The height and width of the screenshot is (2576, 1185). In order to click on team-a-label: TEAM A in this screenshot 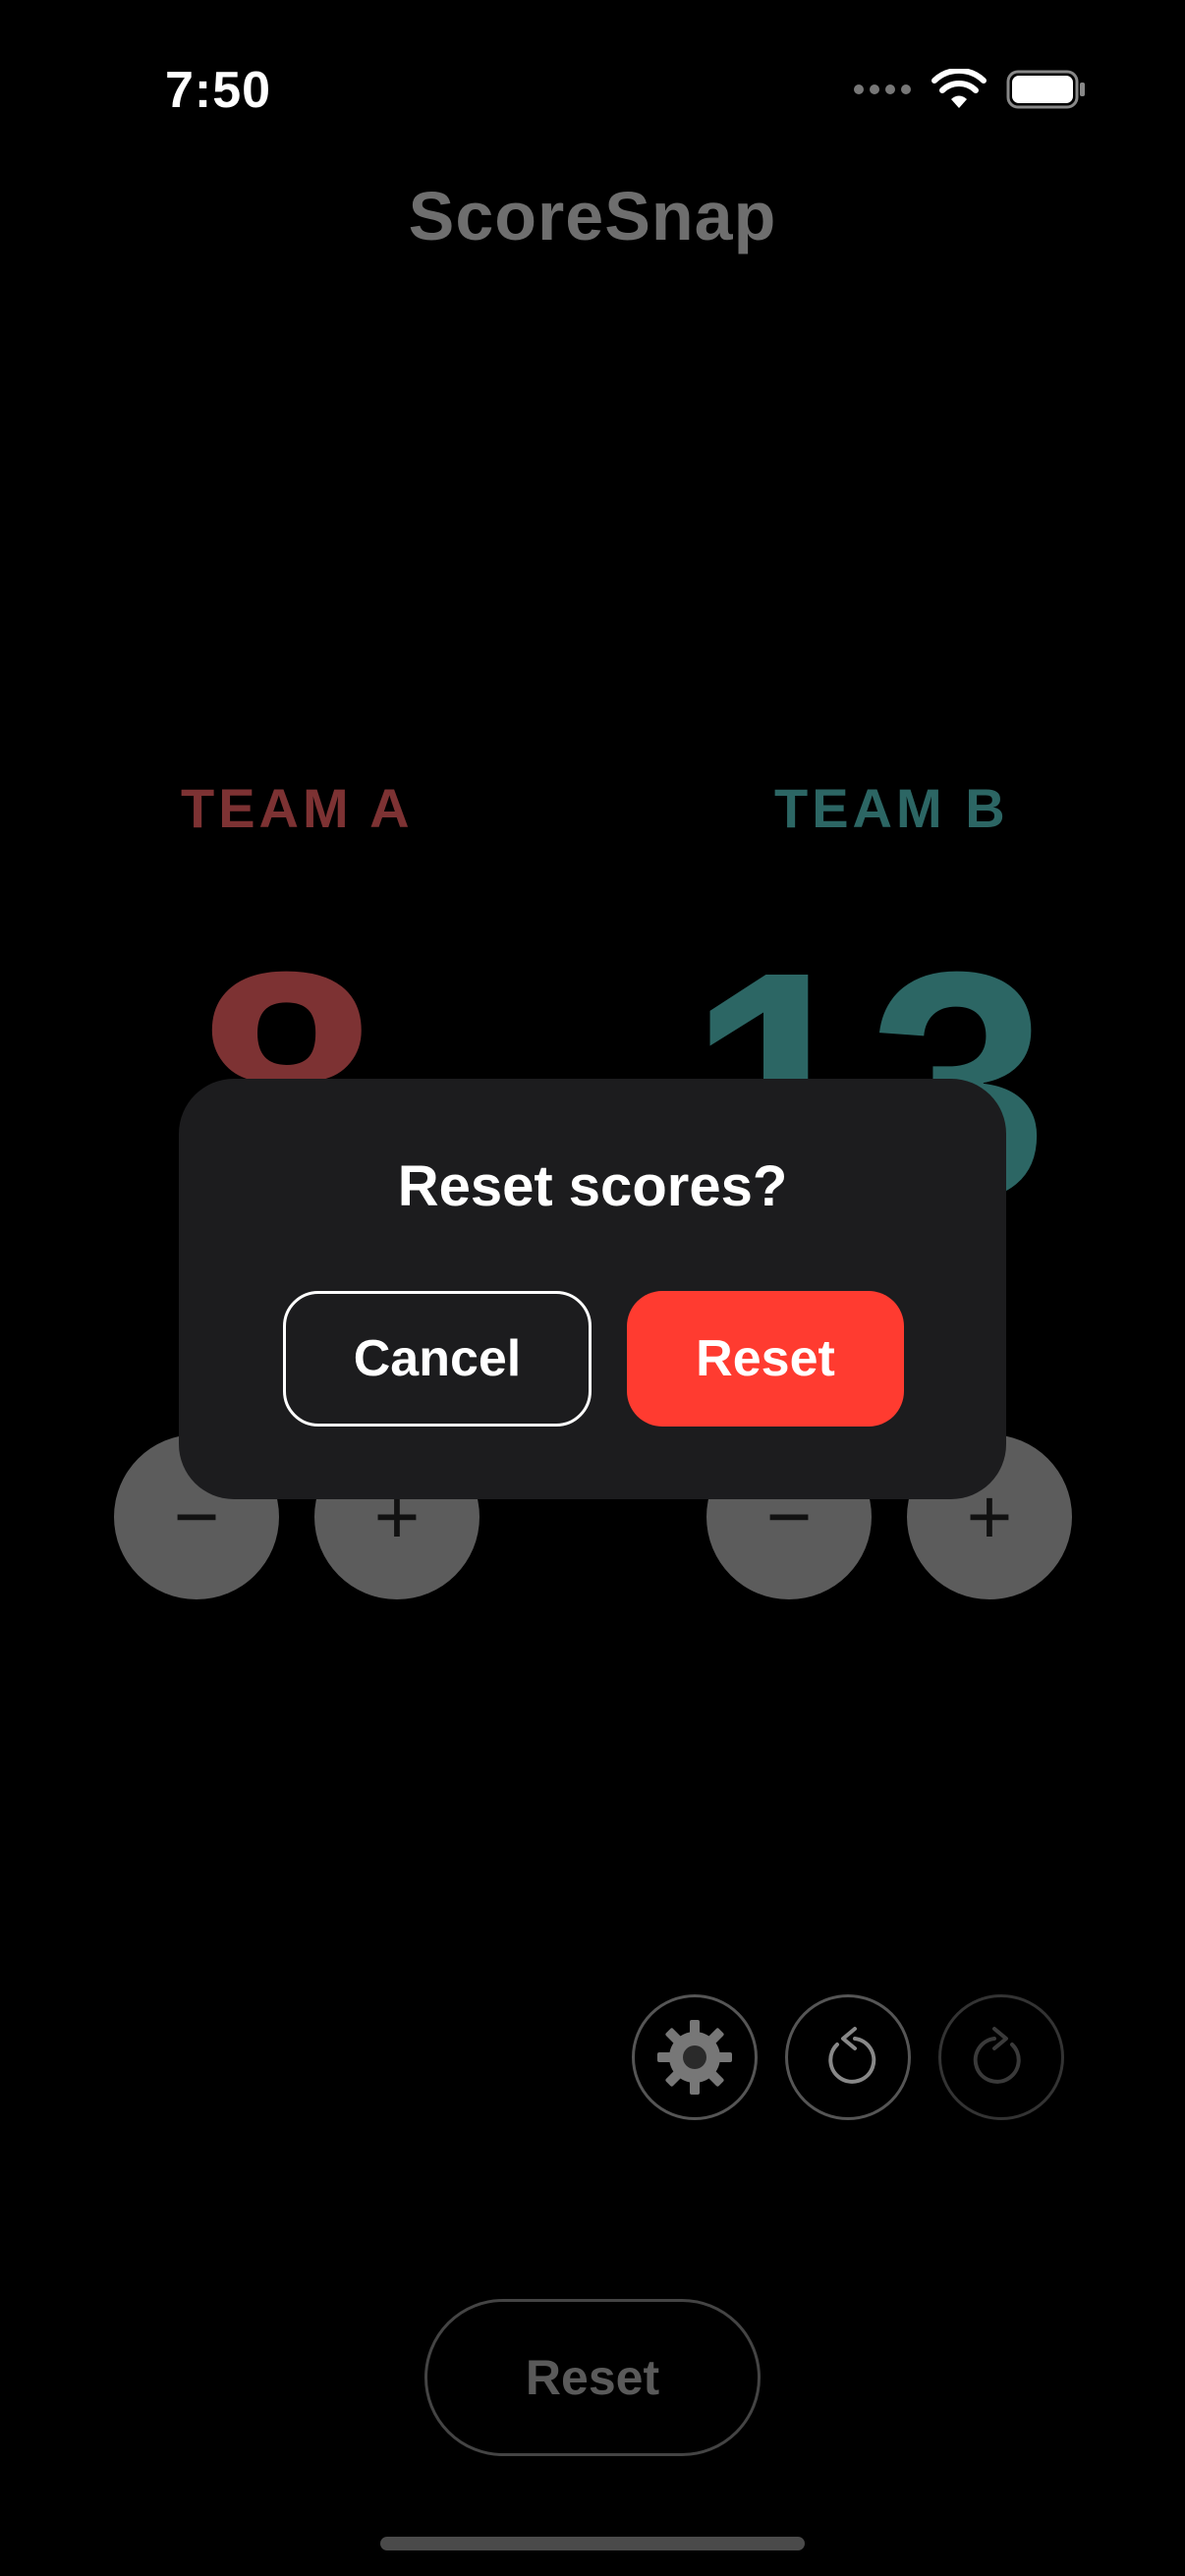, I will do `click(297, 808)`.